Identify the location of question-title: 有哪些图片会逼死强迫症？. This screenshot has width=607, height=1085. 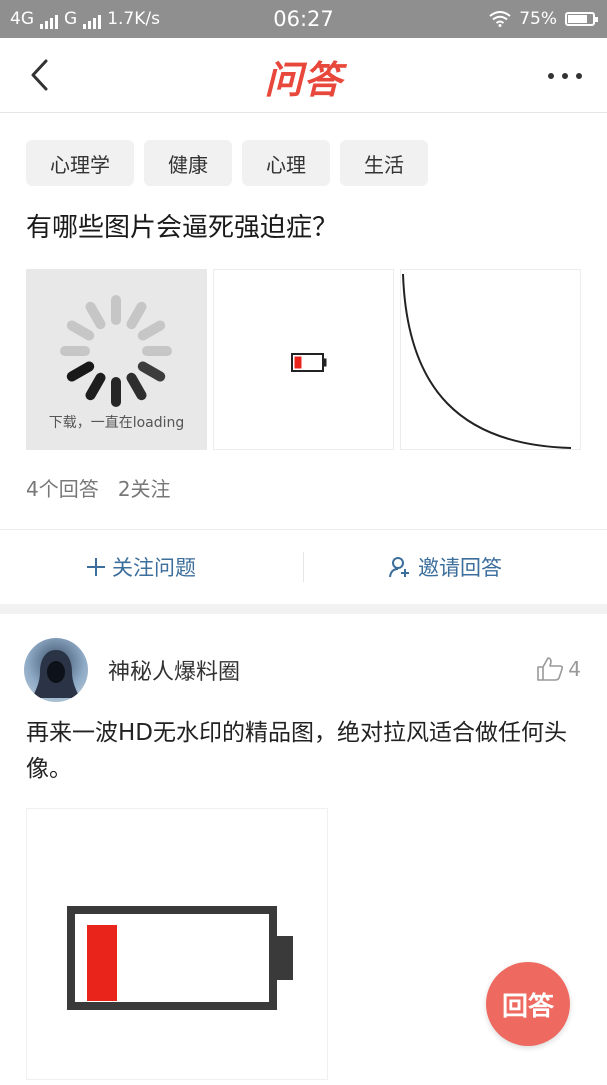
(182, 225).